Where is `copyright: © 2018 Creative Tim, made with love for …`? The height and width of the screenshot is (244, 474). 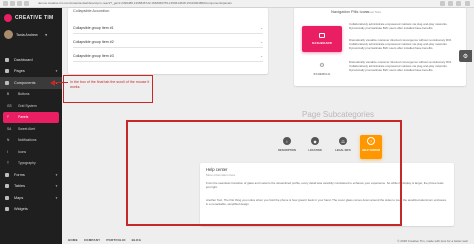
copyright: © 2018 Creative Tim, made with love for … is located at coordinates (432, 240).